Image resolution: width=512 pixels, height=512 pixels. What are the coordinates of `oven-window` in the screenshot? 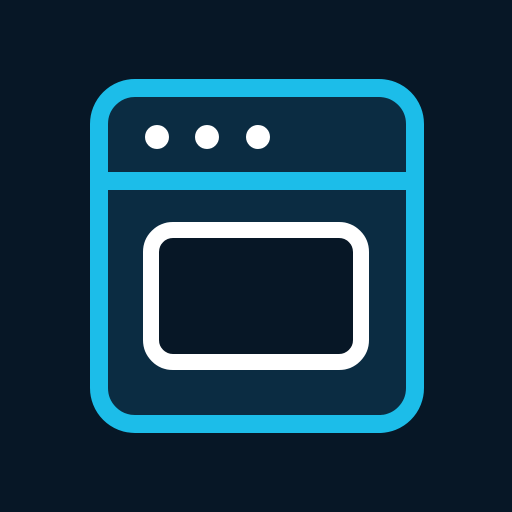 It's located at (256, 296).